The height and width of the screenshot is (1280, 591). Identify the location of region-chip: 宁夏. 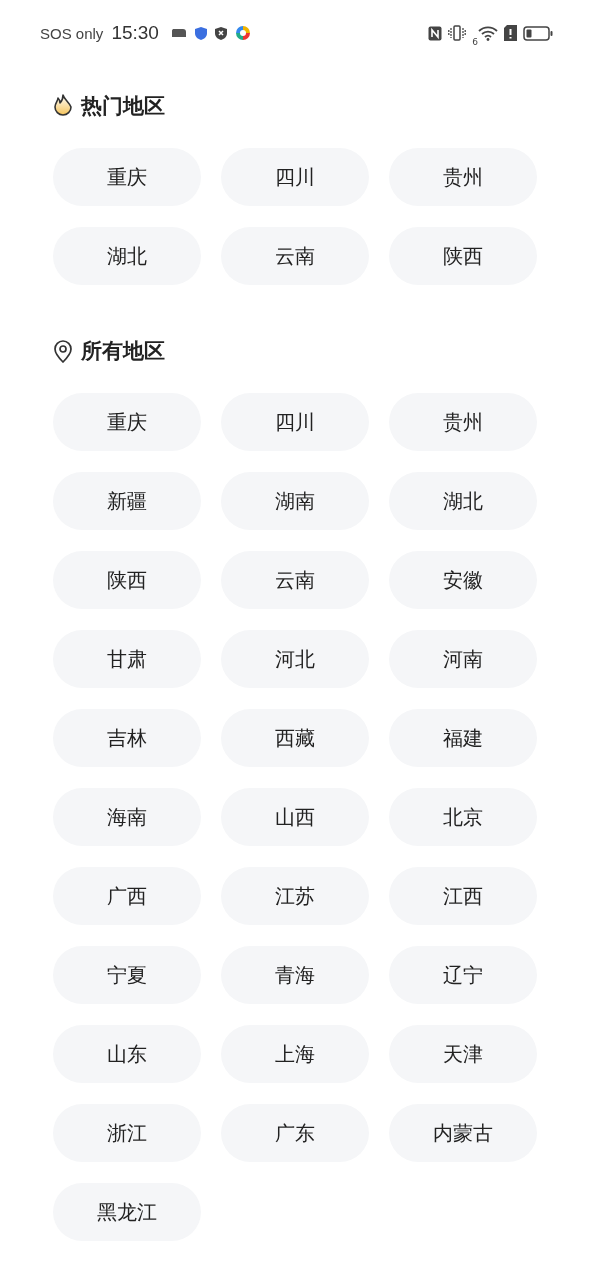
(127, 975).